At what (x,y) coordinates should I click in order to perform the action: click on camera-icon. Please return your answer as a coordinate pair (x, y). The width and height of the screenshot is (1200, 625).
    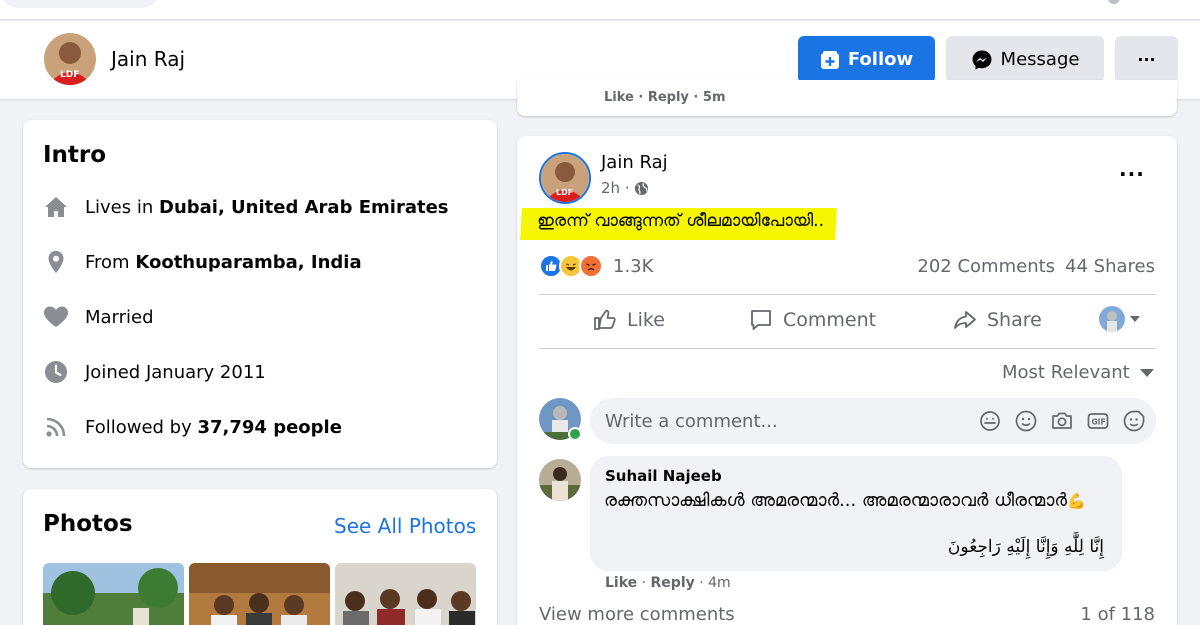
    Looking at the image, I should click on (1062, 421).